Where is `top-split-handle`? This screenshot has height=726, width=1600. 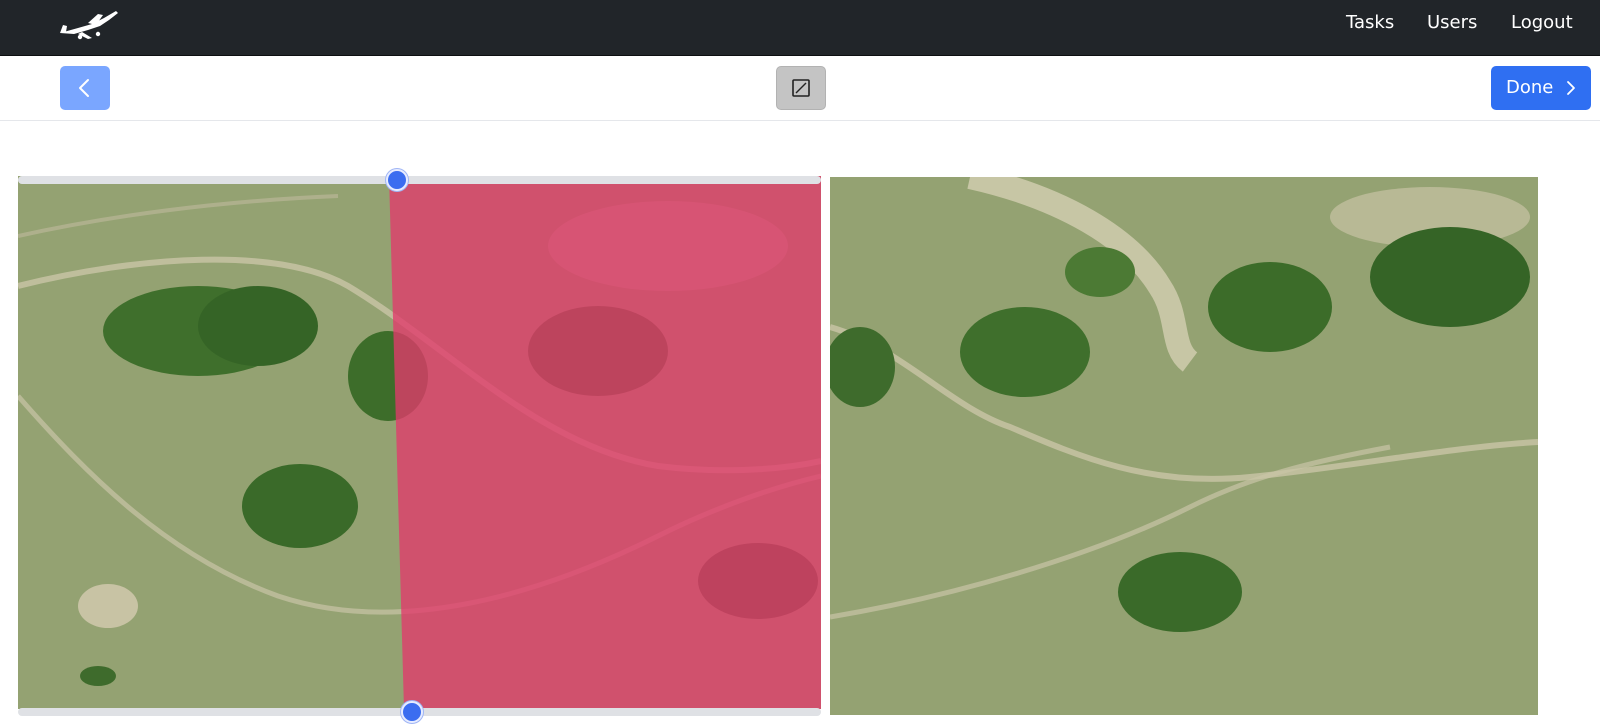 top-split-handle is located at coordinates (397, 180).